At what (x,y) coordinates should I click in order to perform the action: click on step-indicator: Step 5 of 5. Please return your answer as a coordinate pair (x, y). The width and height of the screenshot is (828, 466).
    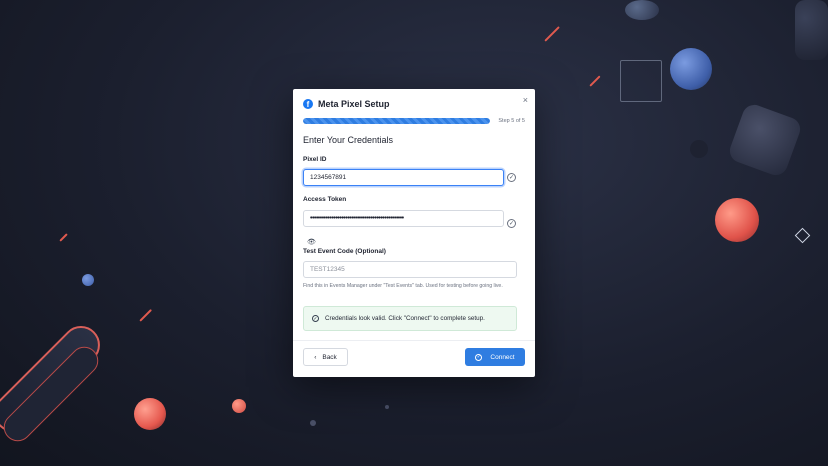
    Looking at the image, I should click on (511, 121).